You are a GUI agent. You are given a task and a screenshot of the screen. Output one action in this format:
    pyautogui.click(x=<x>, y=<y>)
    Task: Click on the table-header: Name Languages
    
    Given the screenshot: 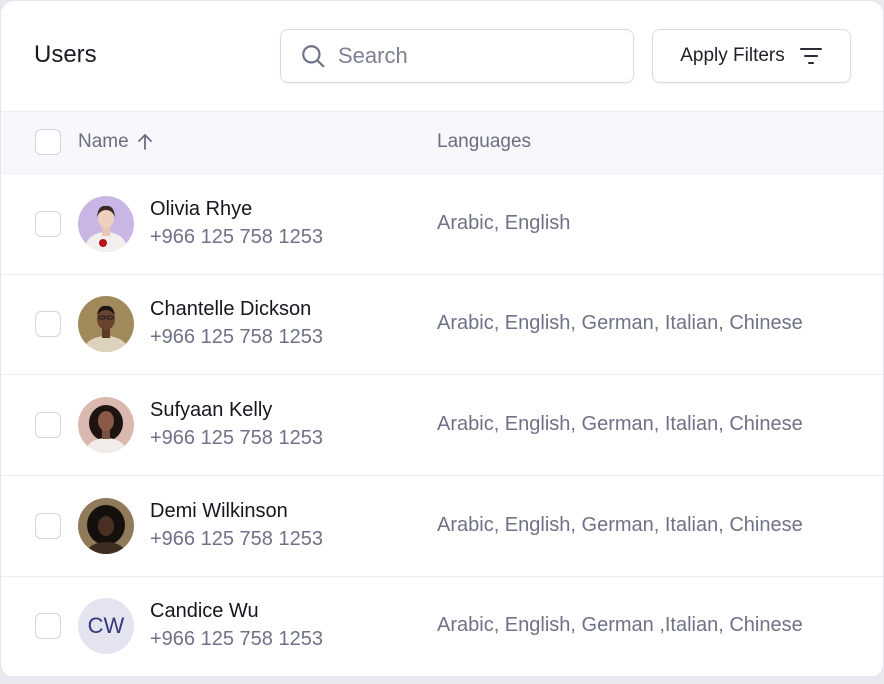 What is the action you would take?
    pyautogui.click(x=442, y=143)
    